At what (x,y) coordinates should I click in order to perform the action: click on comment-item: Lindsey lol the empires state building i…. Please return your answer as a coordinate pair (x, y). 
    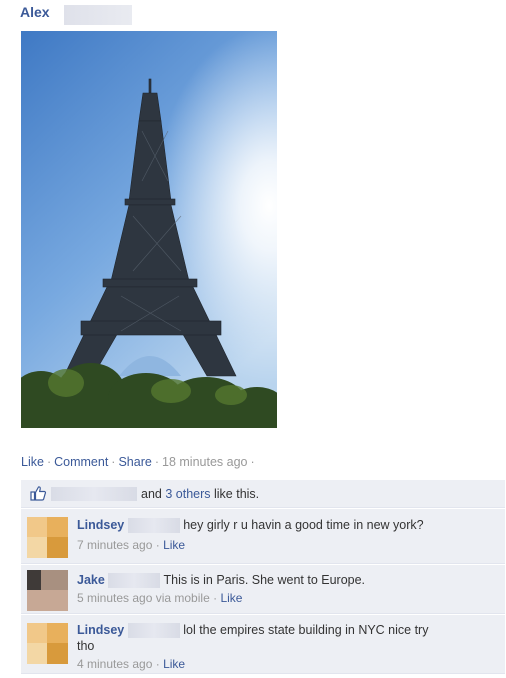
    Looking at the image, I should click on (263, 644).